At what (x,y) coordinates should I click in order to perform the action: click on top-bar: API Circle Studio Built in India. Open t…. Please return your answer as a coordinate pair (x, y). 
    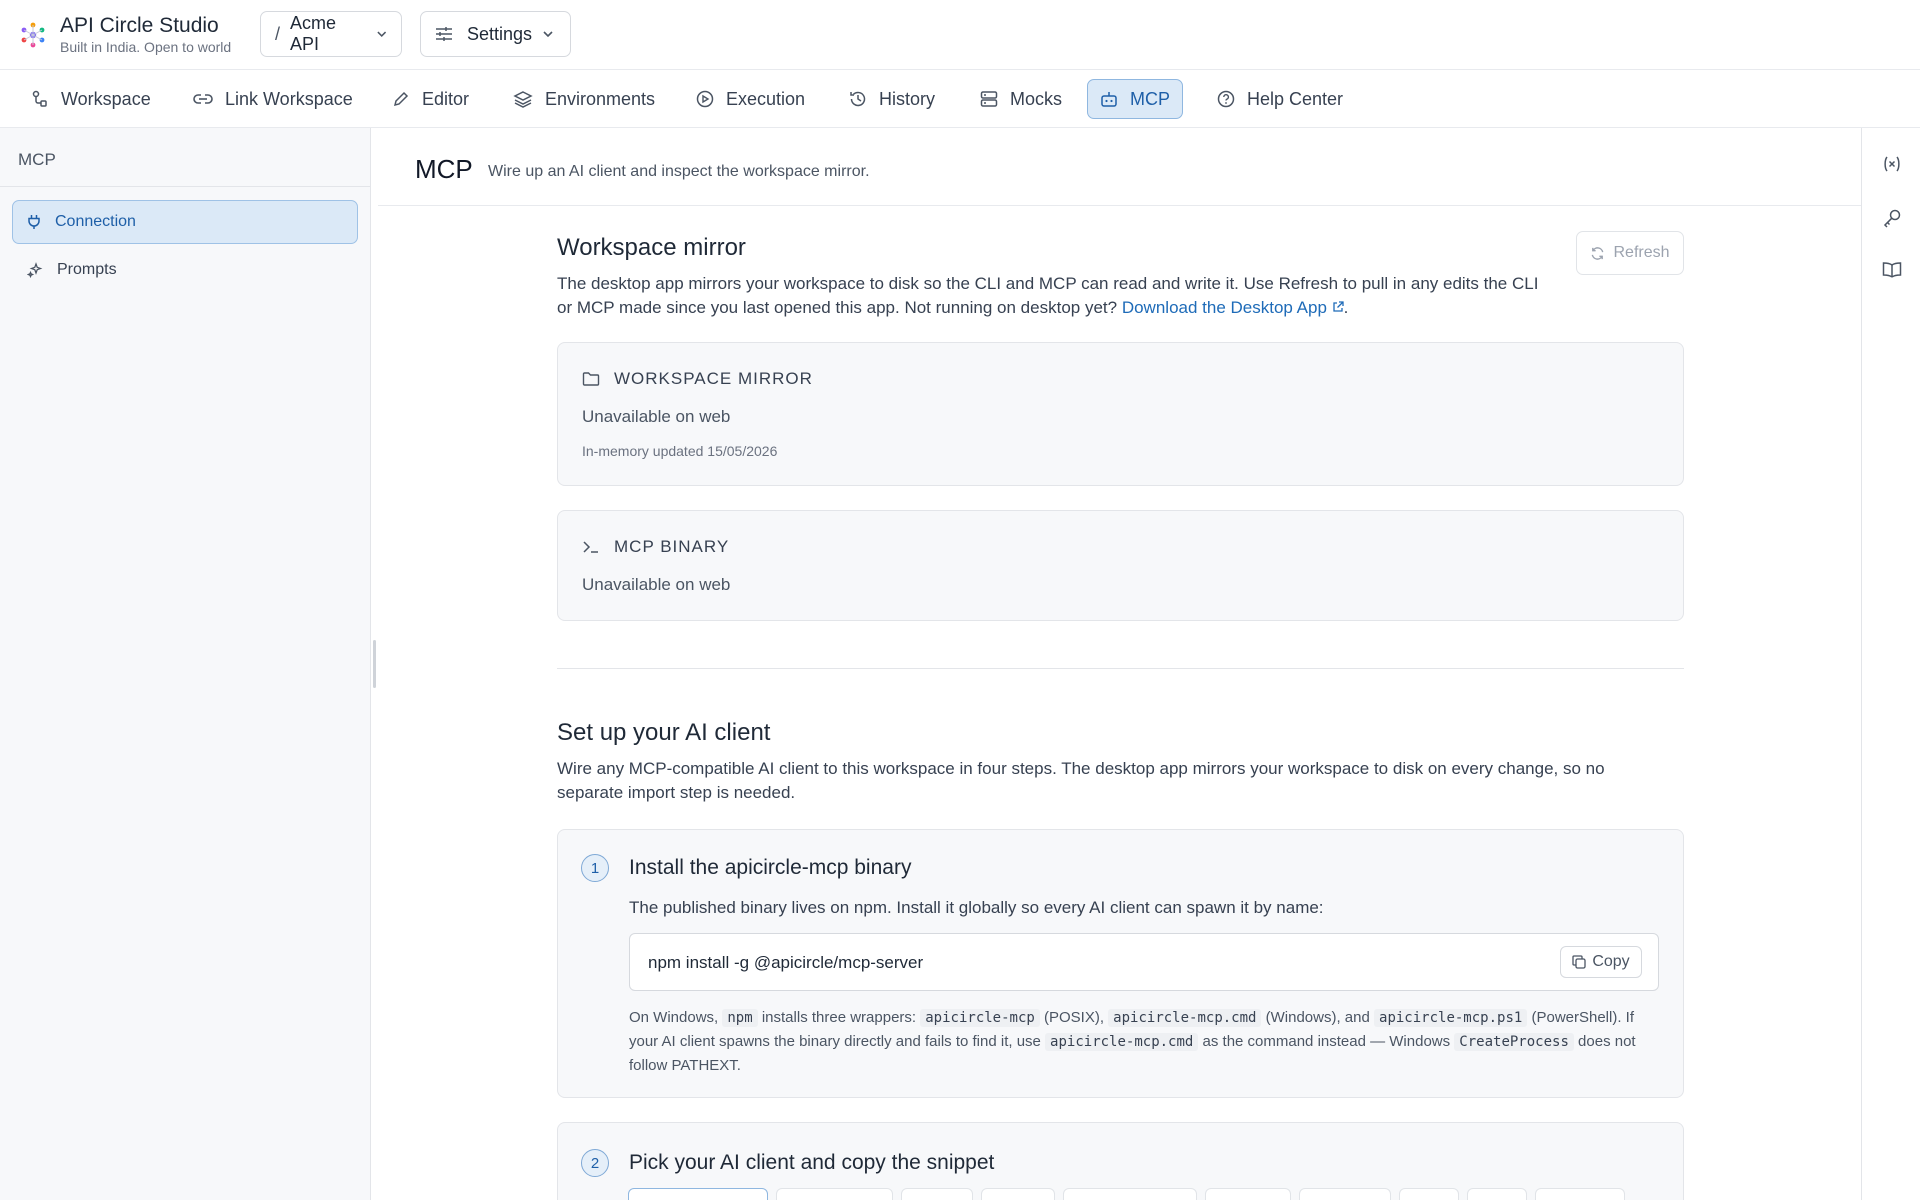
    Looking at the image, I should click on (960, 35).